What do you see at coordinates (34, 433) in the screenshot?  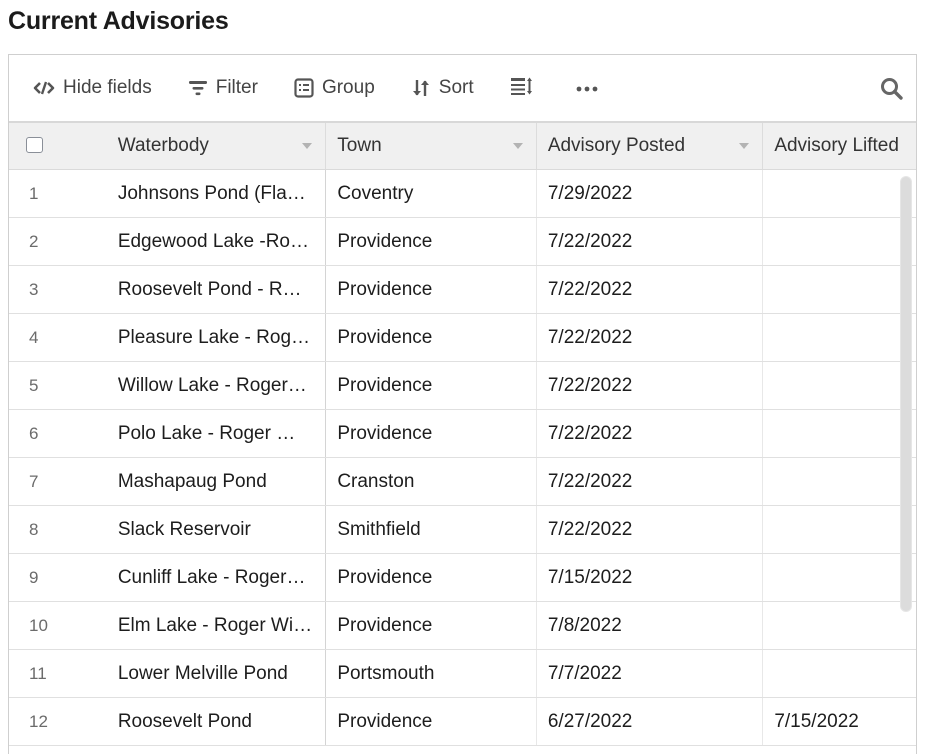 I see `row-number: 6` at bounding box center [34, 433].